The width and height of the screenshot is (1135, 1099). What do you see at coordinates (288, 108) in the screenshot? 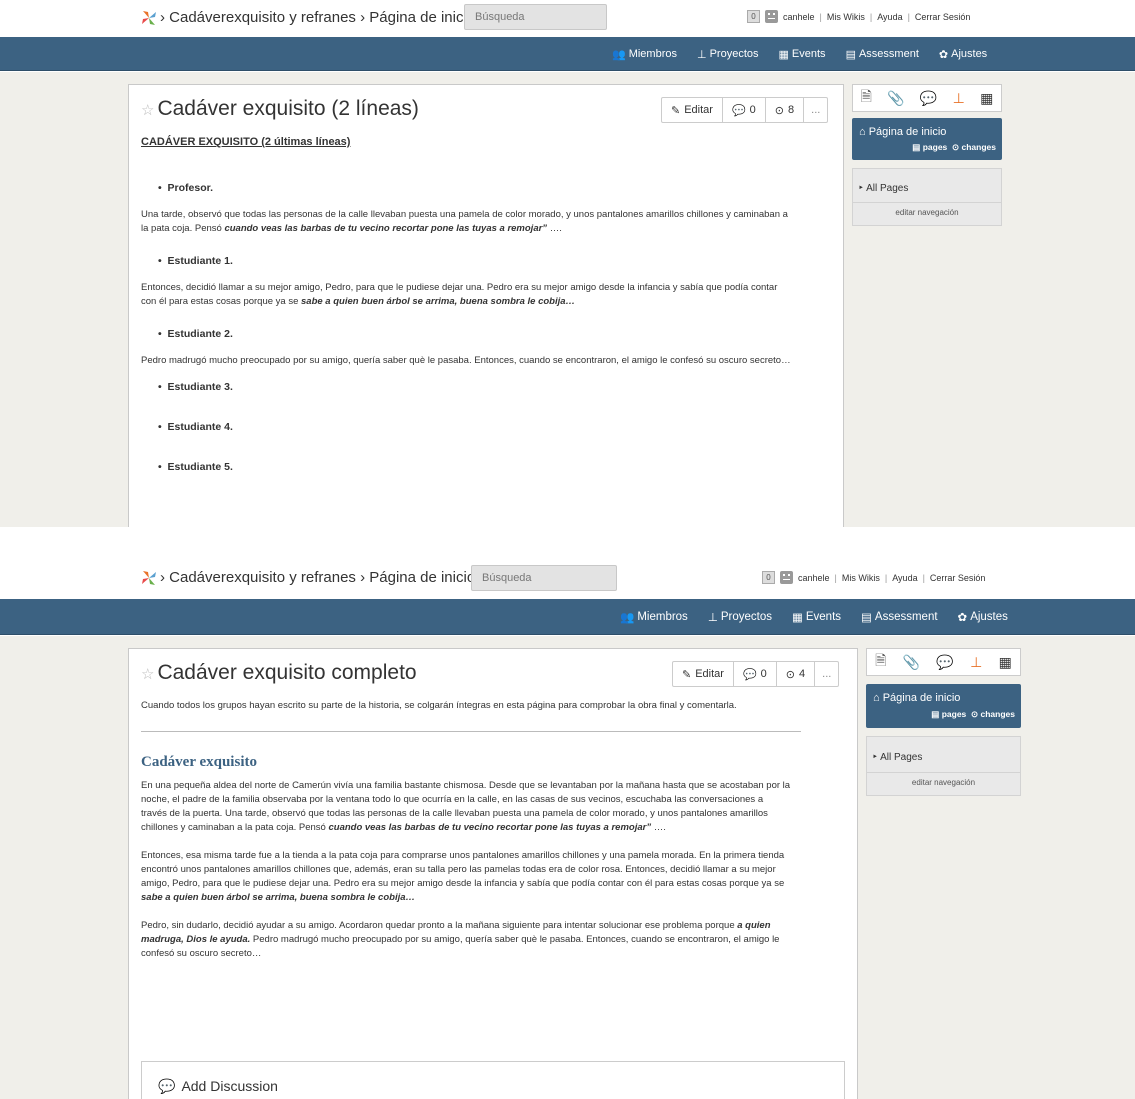
I see `page-title-text: Cadáver exquisito (2 líneas)` at bounding box center [288, 108].